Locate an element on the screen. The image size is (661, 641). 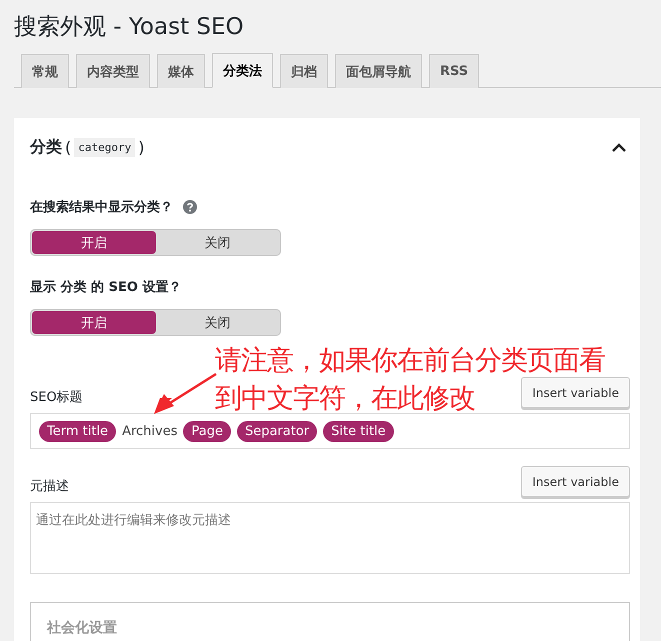
title-text: Archives is located at coordinates (150, 431).